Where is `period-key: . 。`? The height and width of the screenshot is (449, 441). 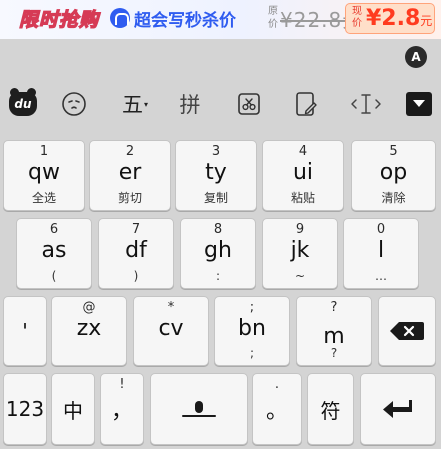
period-key: . 。 is located at coordinates (277, 409).